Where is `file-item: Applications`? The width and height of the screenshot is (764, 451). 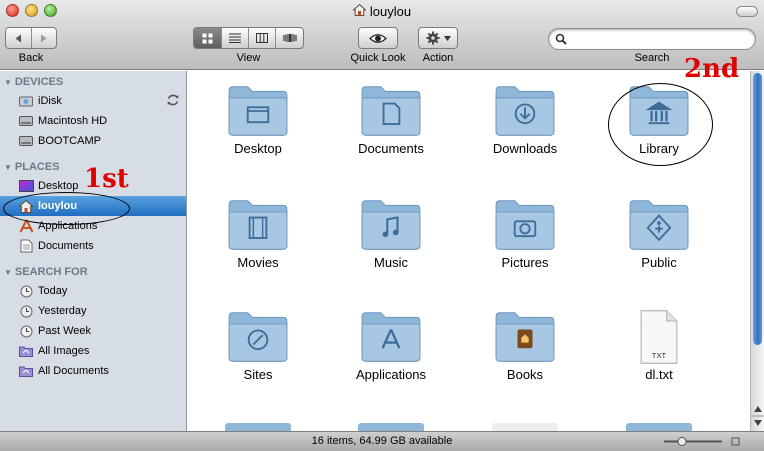 file-item: Applications is located at coordinates (391, 356).